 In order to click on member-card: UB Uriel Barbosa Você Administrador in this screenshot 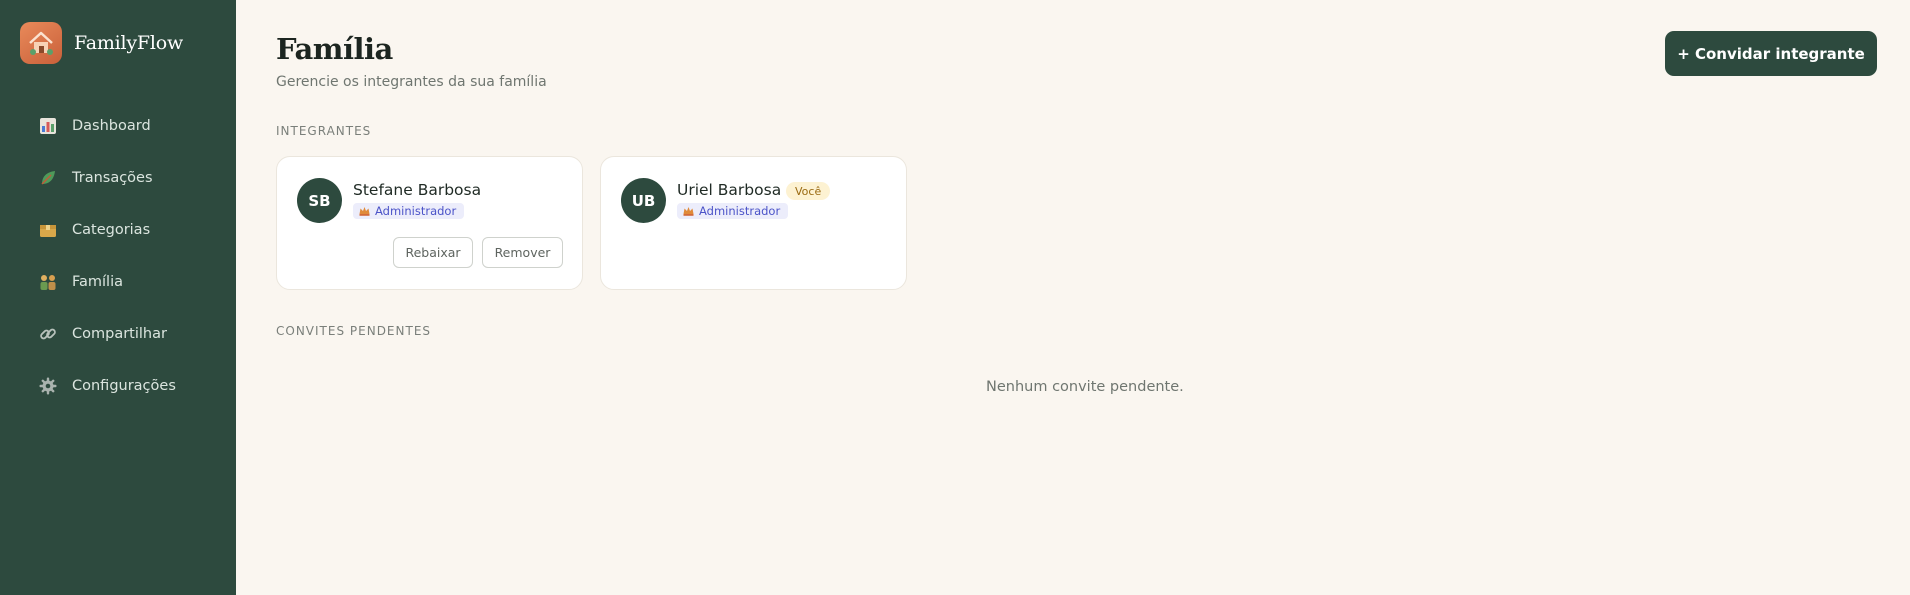, I will do `click(753, 223)`.